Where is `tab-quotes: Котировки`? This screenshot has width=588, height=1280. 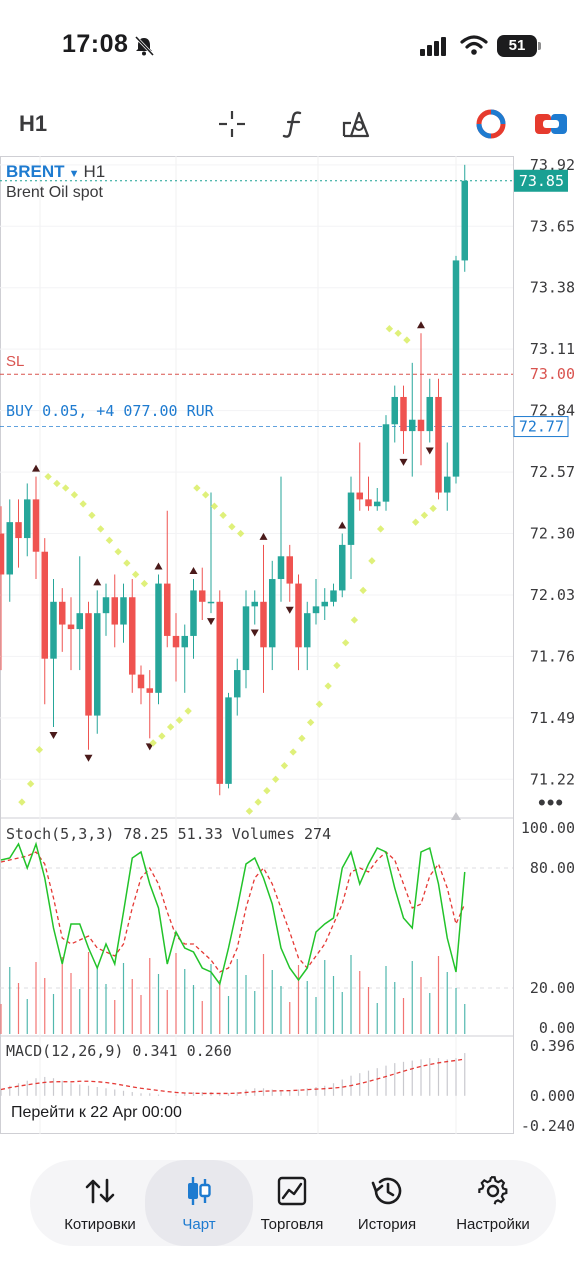 tab-quotes: Котировки is located at coordinates (100, 1203).